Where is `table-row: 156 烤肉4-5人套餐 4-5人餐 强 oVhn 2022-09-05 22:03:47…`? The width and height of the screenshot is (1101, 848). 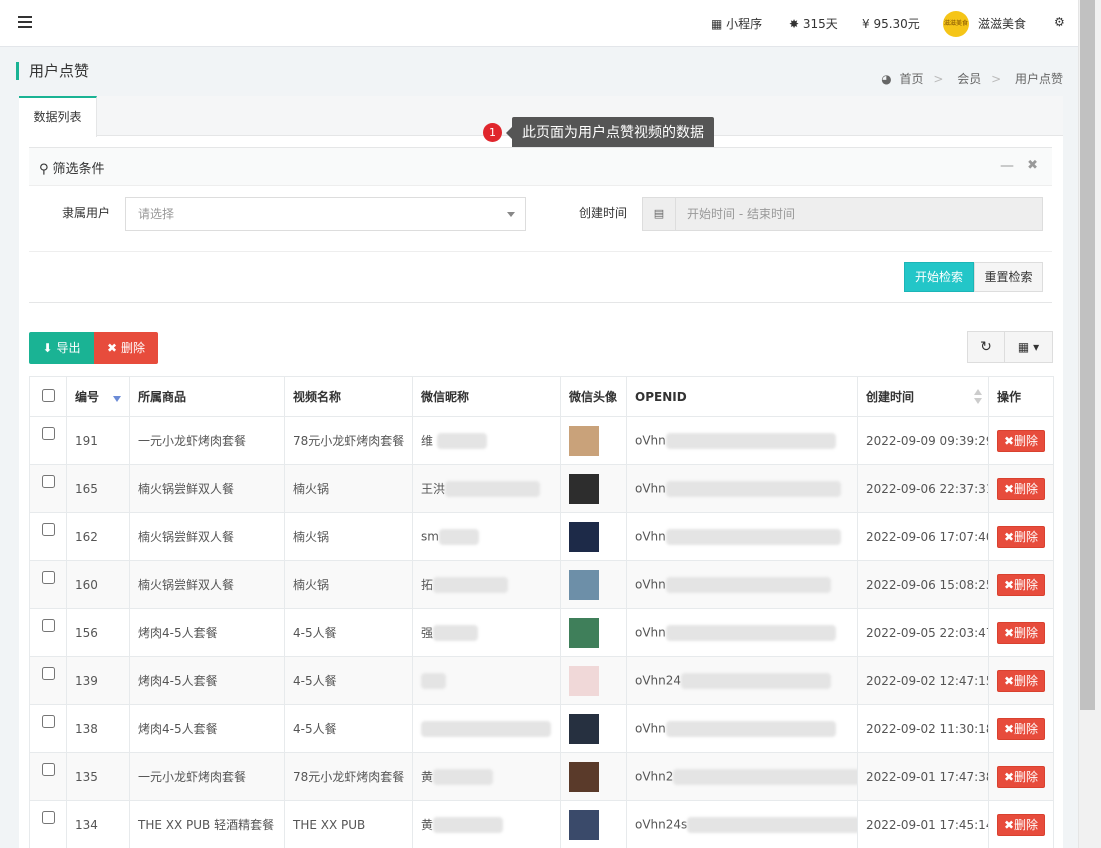
table-row: 156 烤肉4-5人套餐 4-5人餐 强 oVhn 2022-09-05 22:03:47… is located at coordinates (541, 632).